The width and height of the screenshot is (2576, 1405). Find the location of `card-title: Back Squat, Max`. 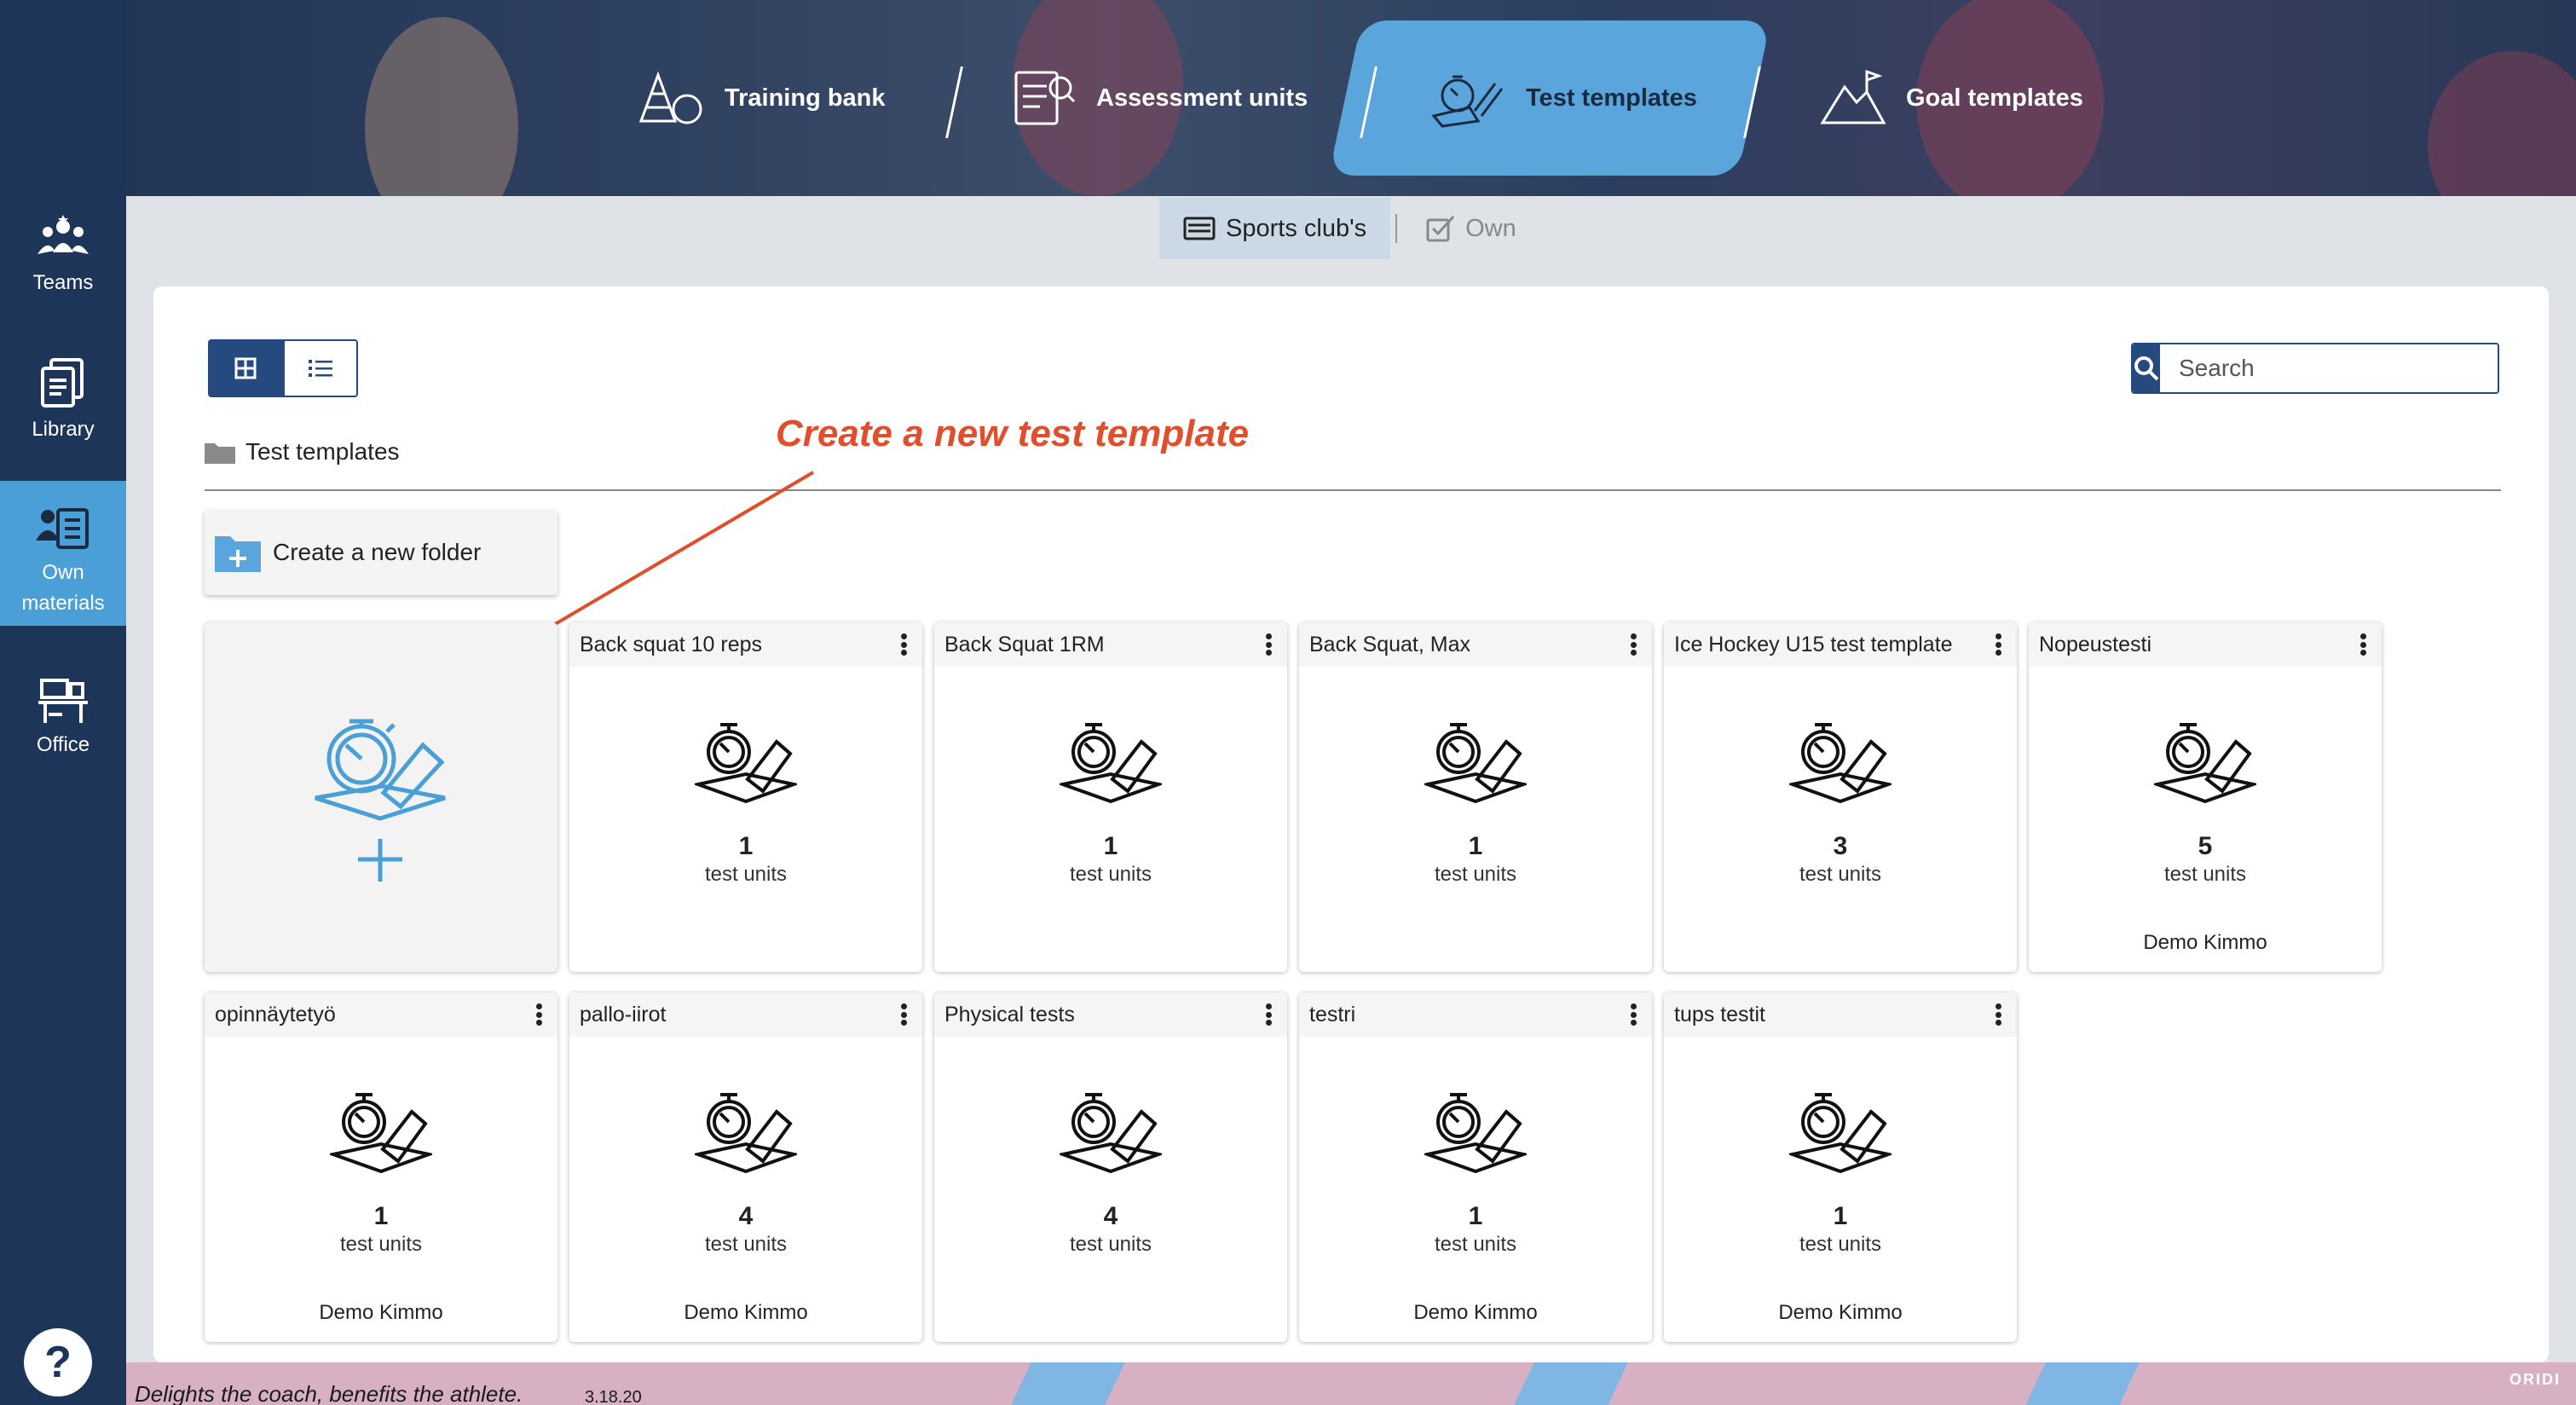

card-title: Back Squat, Max is located at coordinates (1389, 644).